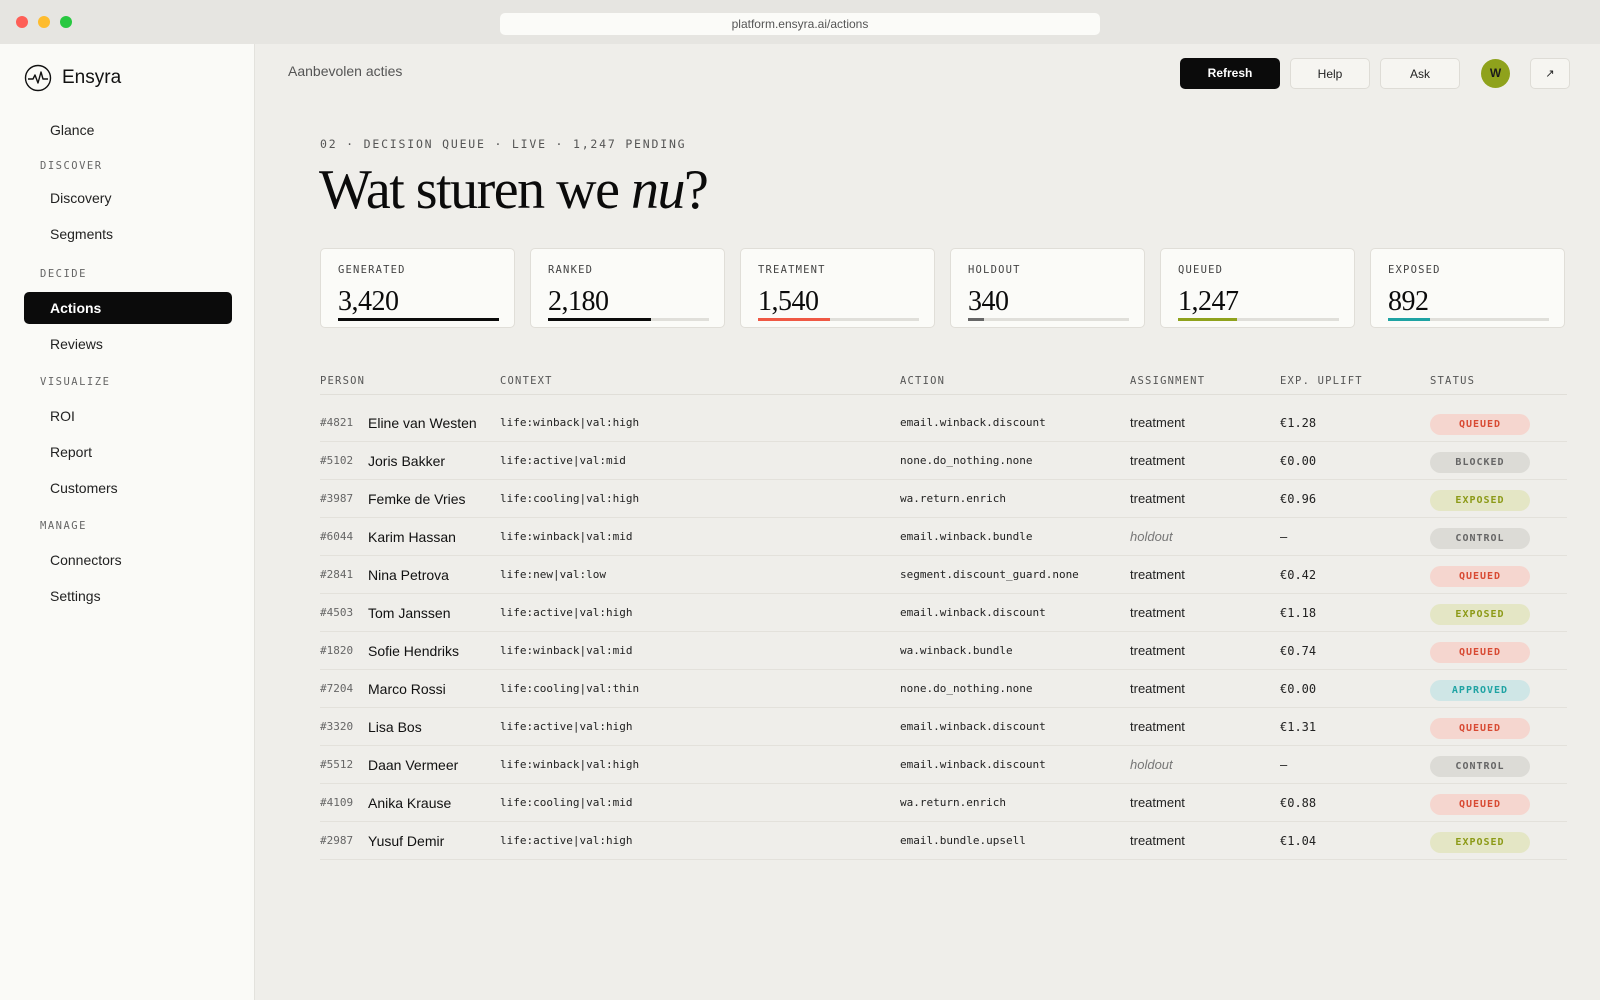 The image size is (1600, 1000). What do you see at coordinates (922, 381) in the screenshot?
I see `column-header-action: ACTION` at bounding box center [922, 381].